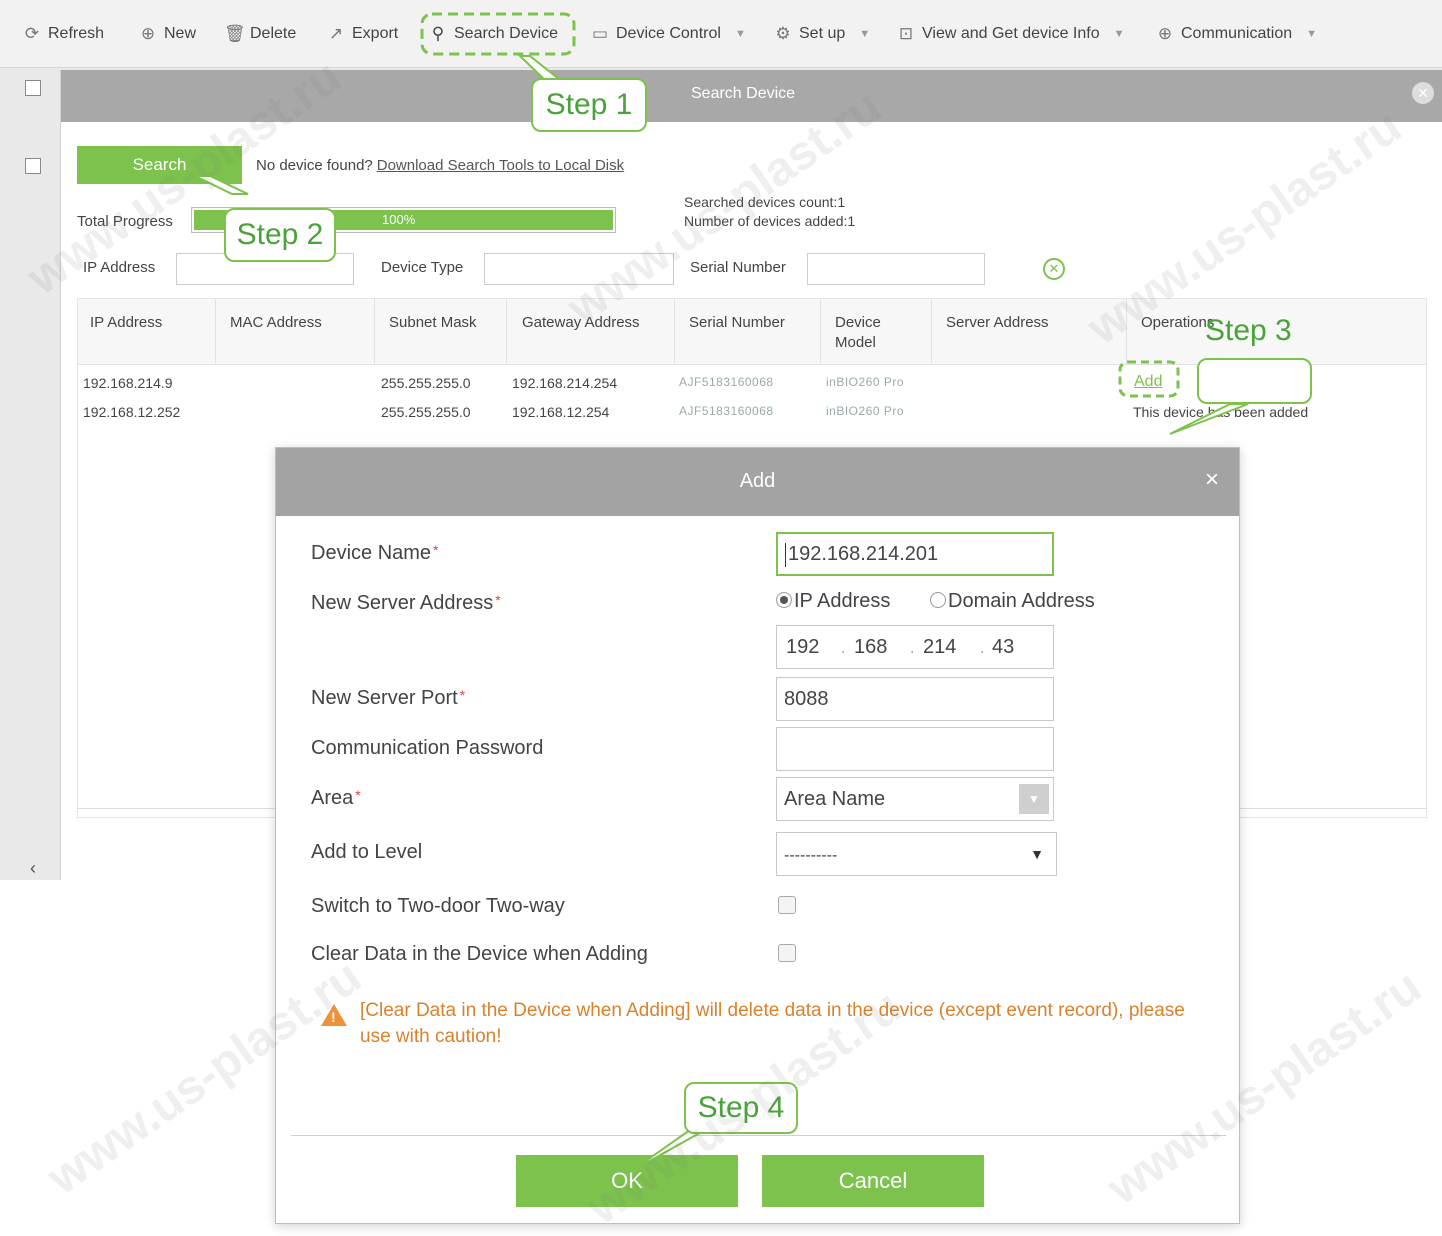 This screenshot has height=1236, width=1442. Describe the element at coordinates (63, 34) in the screenshot. I see `refresh-button: ⟳ Refresh` at that location.